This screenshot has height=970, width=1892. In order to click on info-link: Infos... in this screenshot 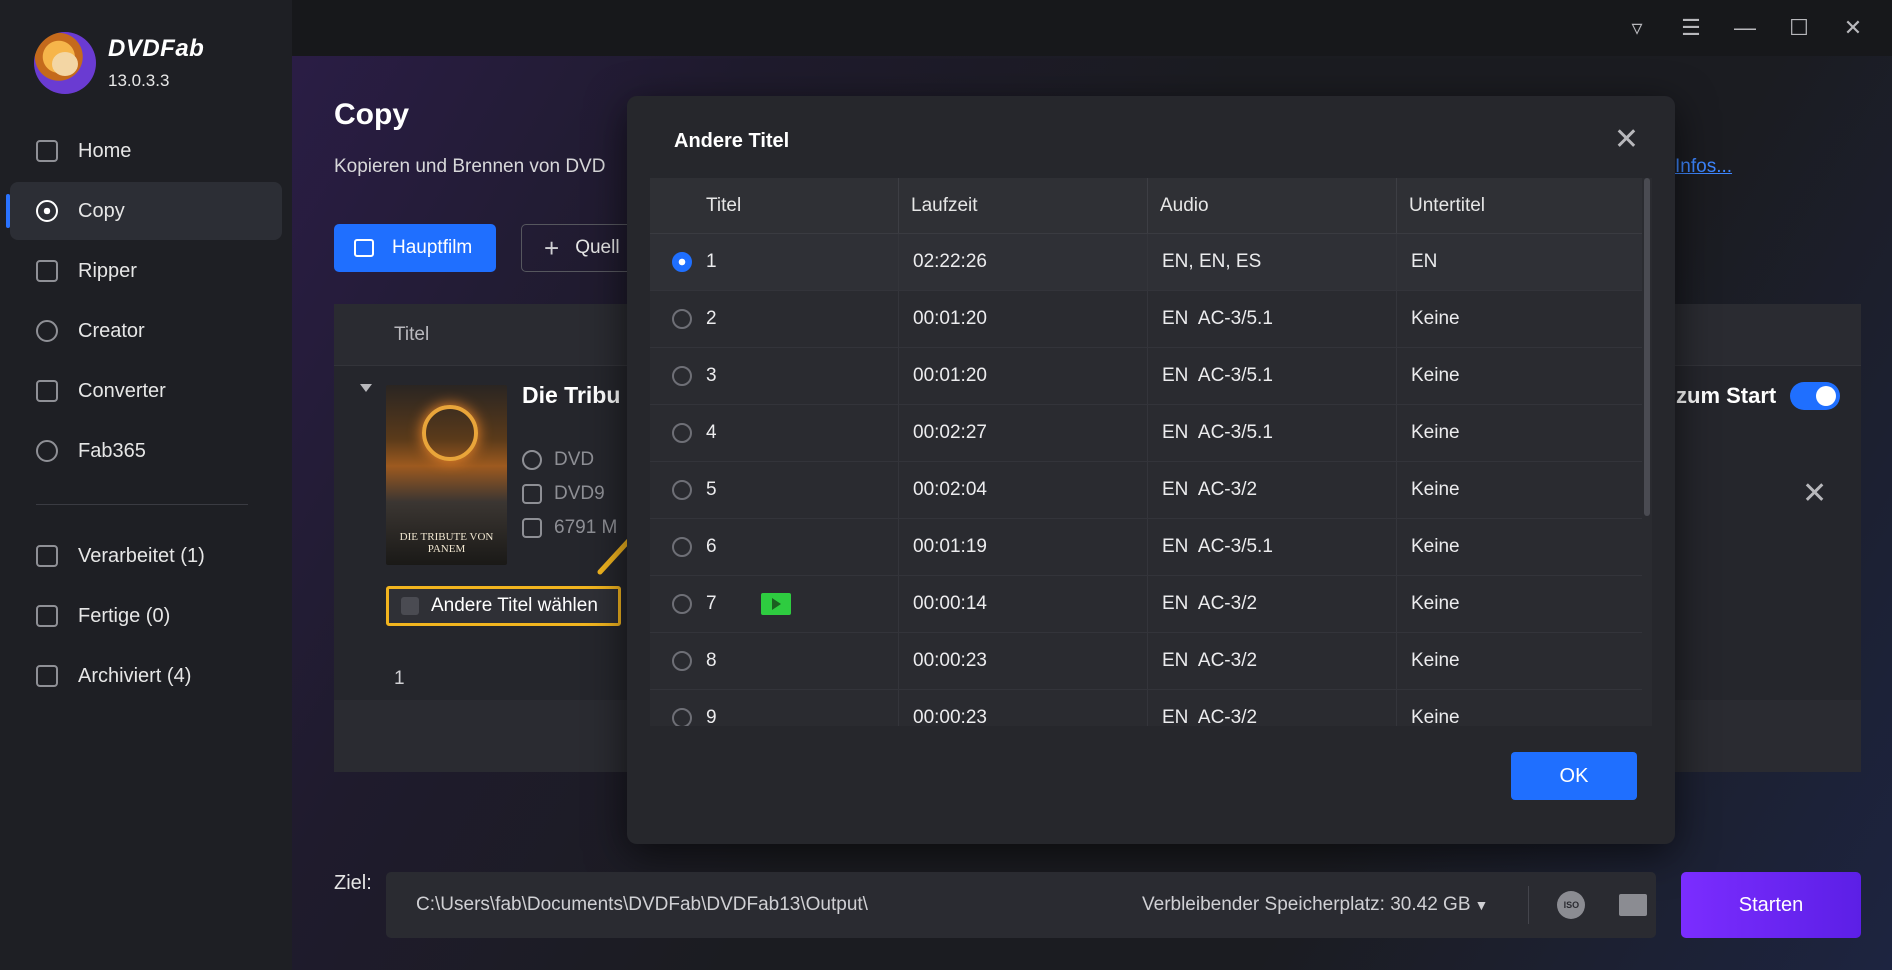, I will do `click(1703, 167)`.